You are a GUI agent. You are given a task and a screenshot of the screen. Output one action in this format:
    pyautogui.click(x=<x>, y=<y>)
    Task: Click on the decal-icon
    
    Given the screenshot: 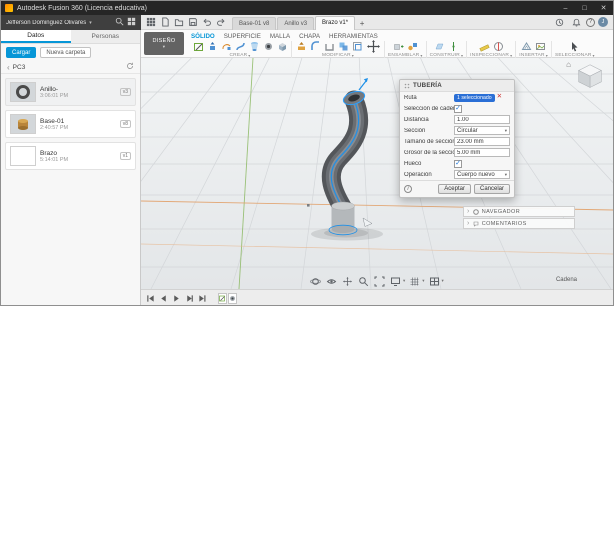 What is the action you would take?
    pyautogui.click(x=541, y=46)
    